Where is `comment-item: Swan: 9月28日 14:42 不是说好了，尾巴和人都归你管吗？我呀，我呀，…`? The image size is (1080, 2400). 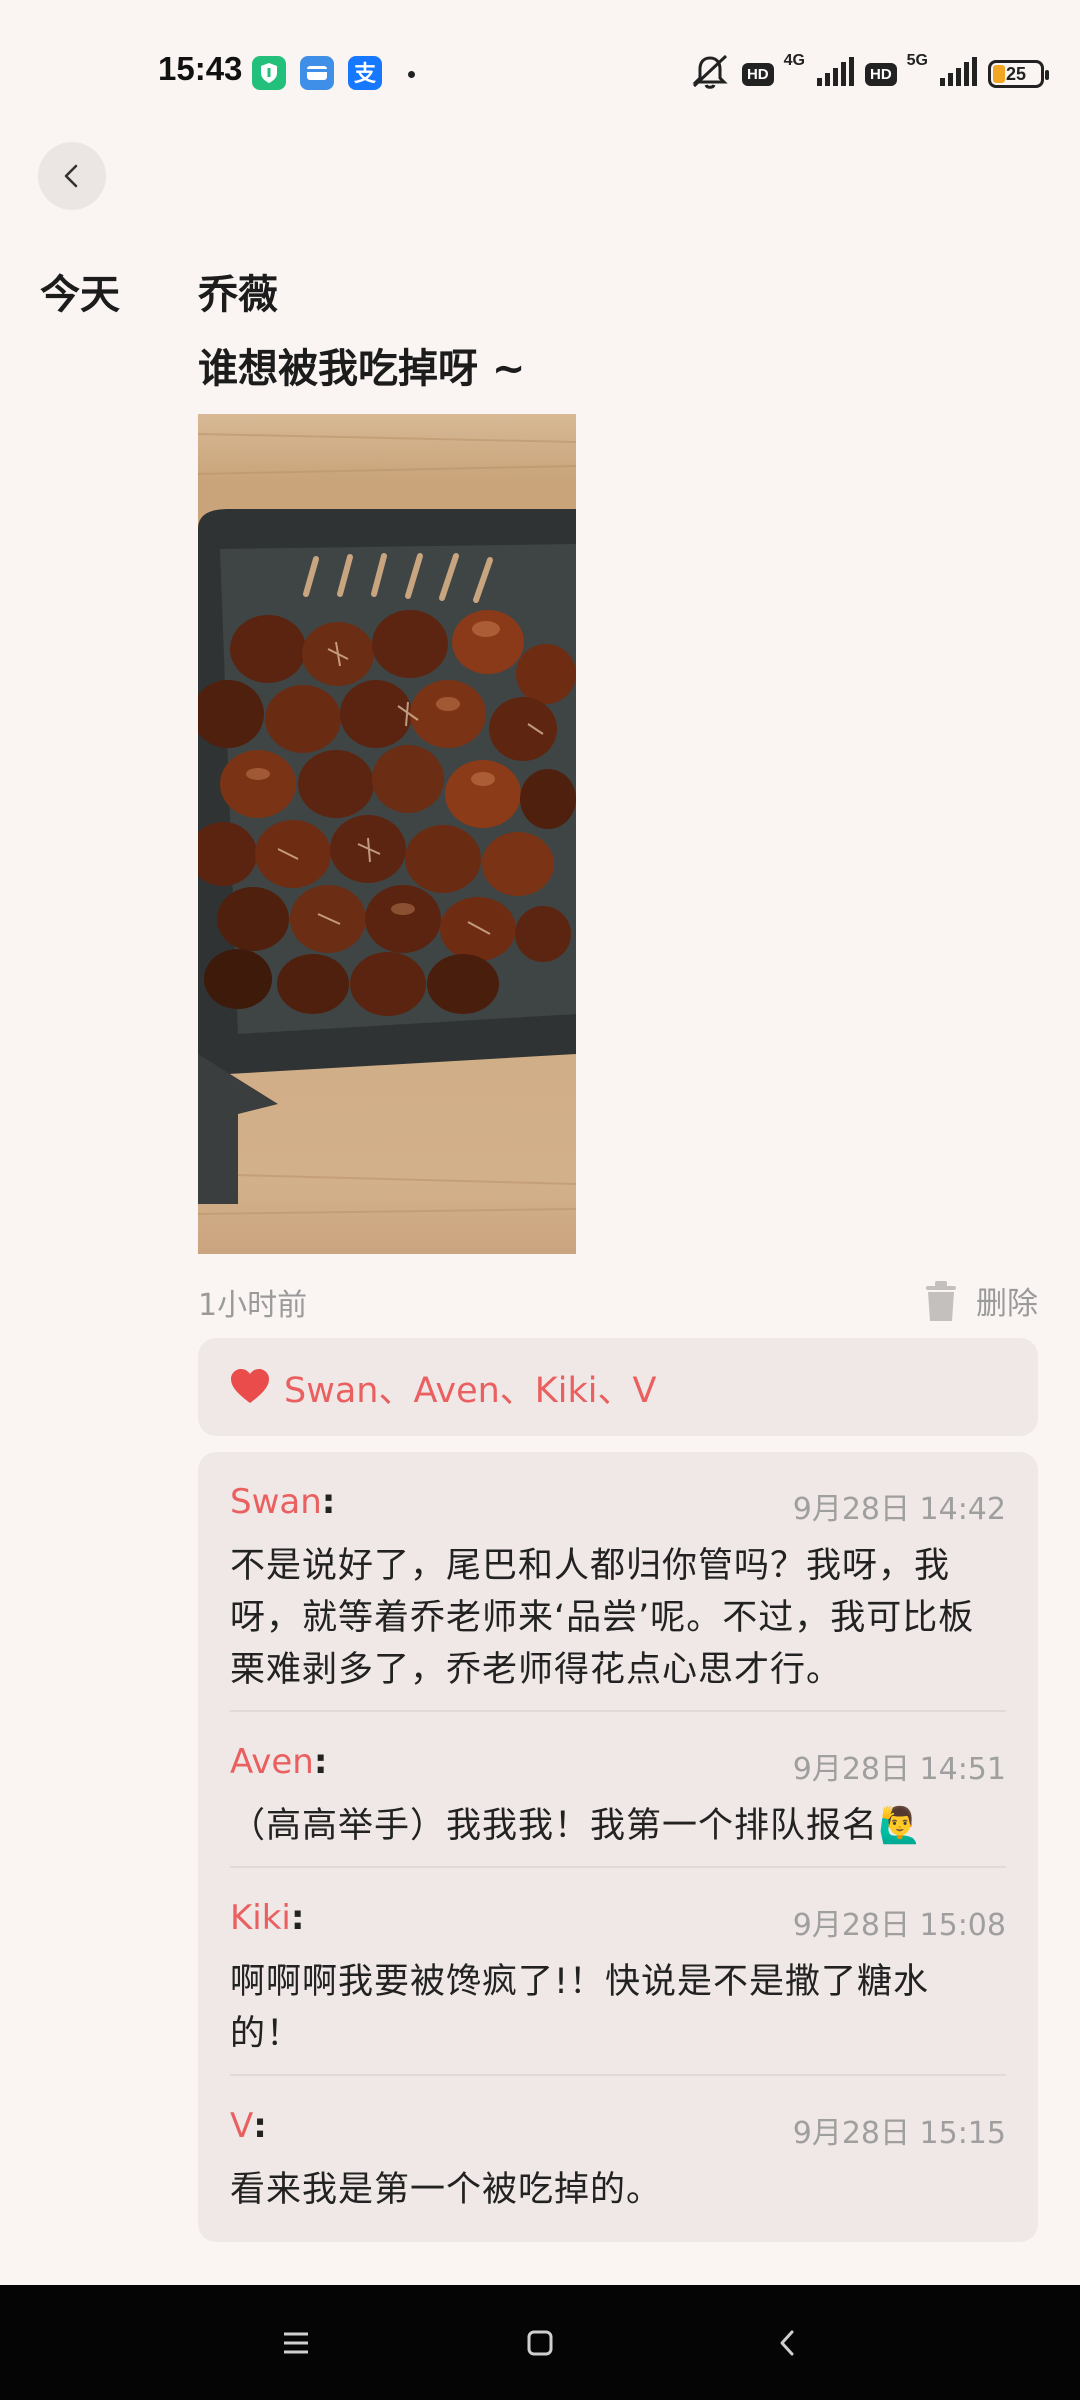 comment-item: Swan: 9月28日 14:42 不是说好了，尾巴和人都归你管吗？我呀，我呀，… is located at coordinates (618, 1582).